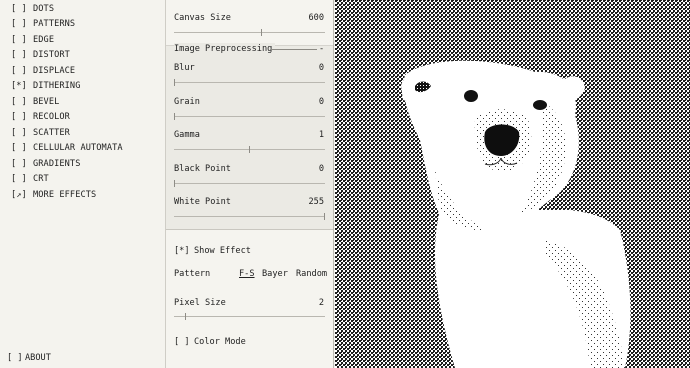 The height and width of the screenshot is (368, 690). Describe the element at coordinates (249, 32) in the screenshot. I see `canvas-size-slider` at that location.